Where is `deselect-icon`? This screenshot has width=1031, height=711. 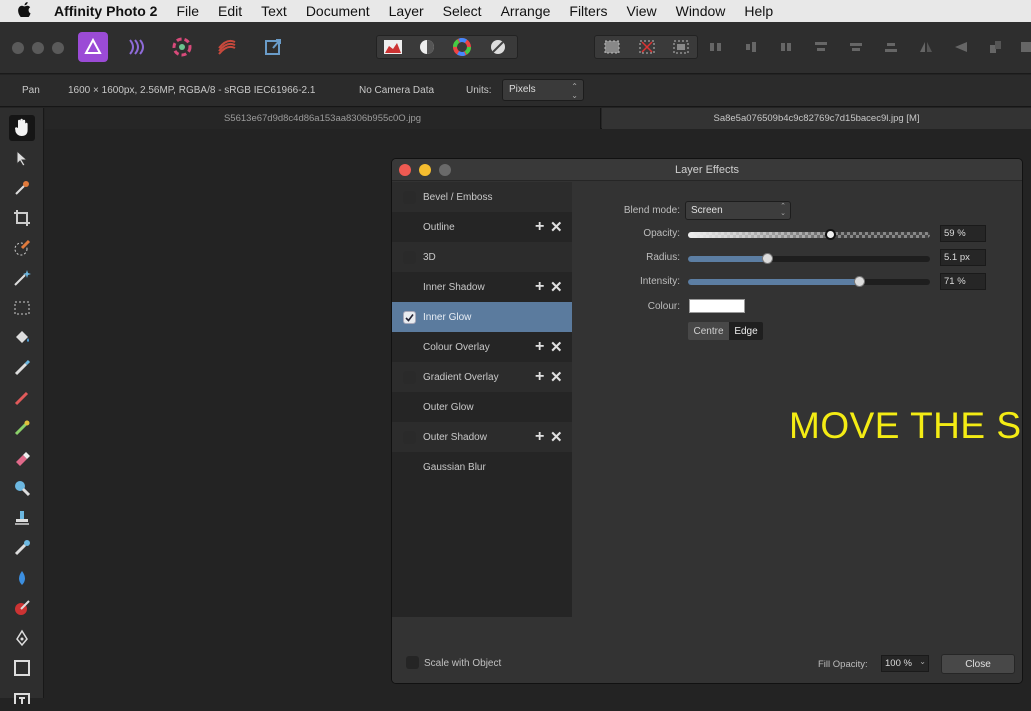
deselect-icon is located at coordinates (647, 47).